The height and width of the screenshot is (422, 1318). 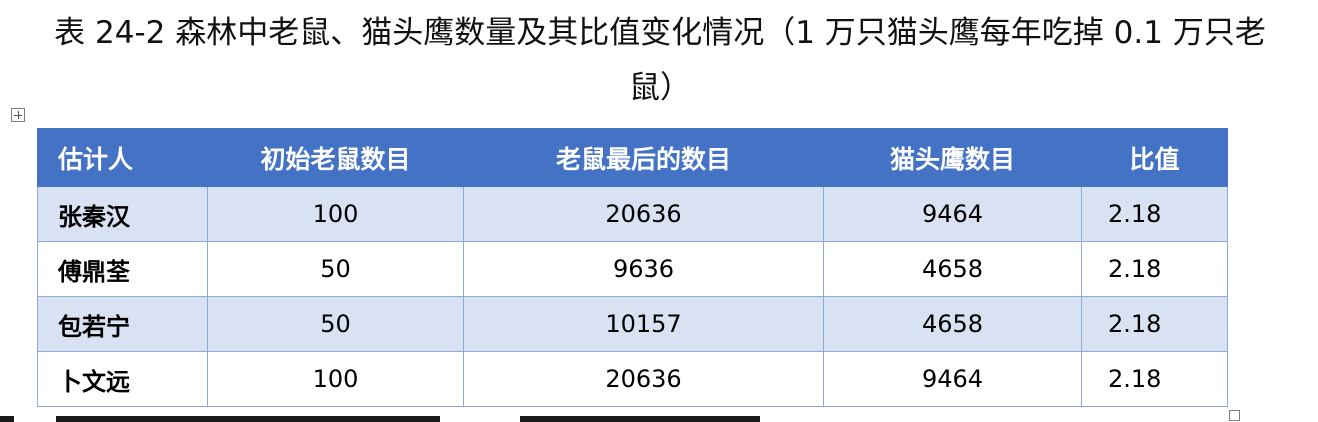 What do you see at coordinates (122, 214) in the screenshot?
I see `cell-estimator: 张秦汉` at bounding box center [122, 214].